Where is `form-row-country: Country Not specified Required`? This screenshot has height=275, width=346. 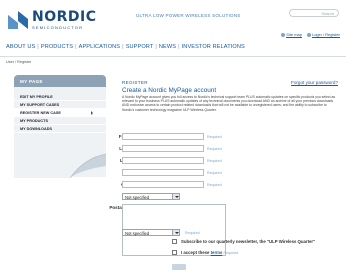 form-row-country: Country Not specified Required is located at coordinates (187, 233).